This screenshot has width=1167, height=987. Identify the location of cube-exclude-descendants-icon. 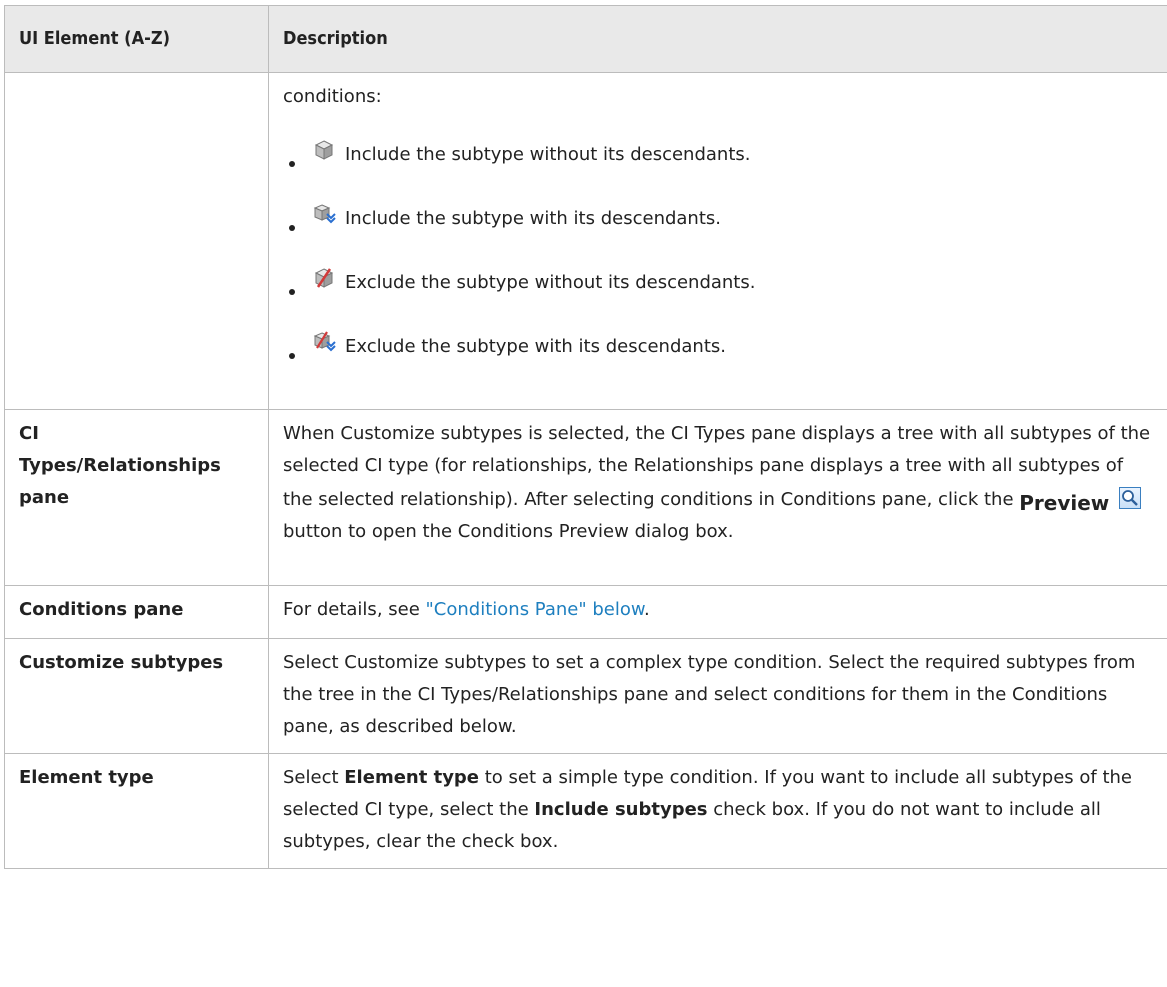
(325, 343).